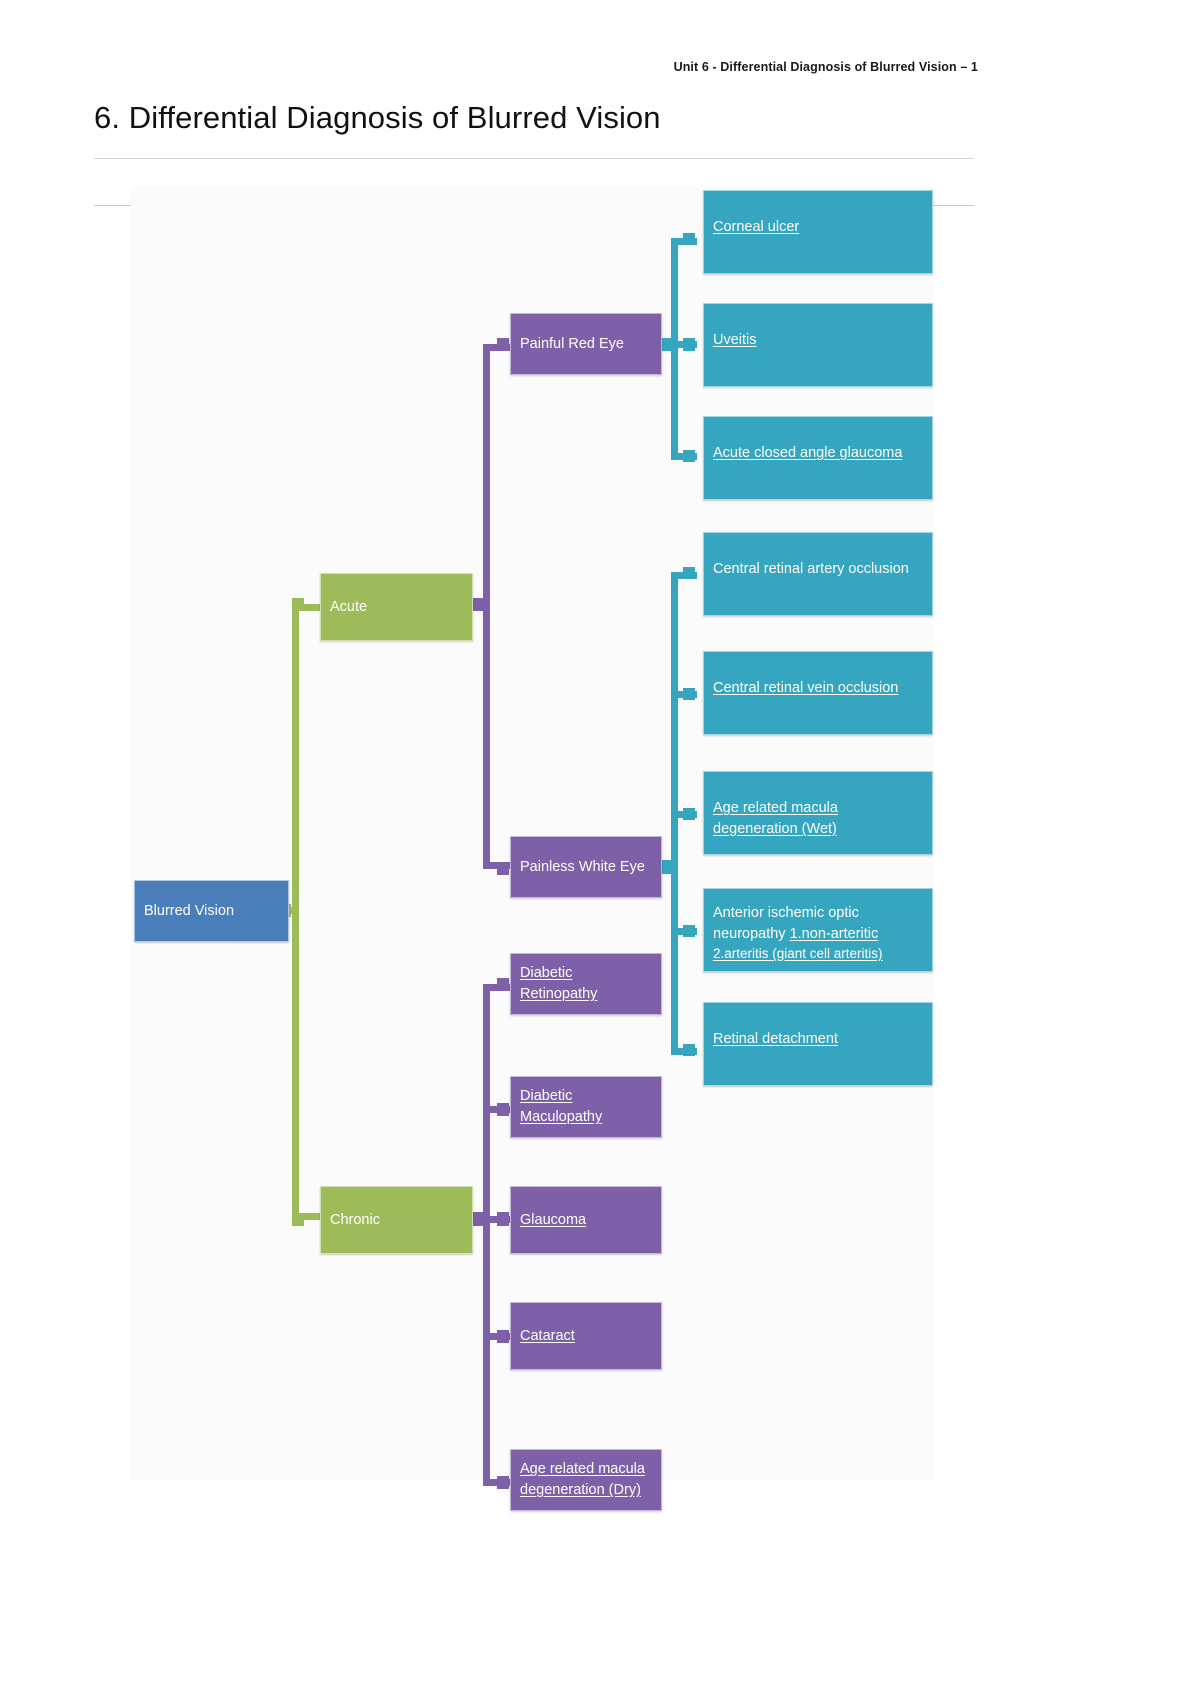 The image size is (1200, 1698). What do you see at coordinates (503, 1482) in the screenshot?
I see `connector-cap-armd-dry` at bounding box center [503, 1482].